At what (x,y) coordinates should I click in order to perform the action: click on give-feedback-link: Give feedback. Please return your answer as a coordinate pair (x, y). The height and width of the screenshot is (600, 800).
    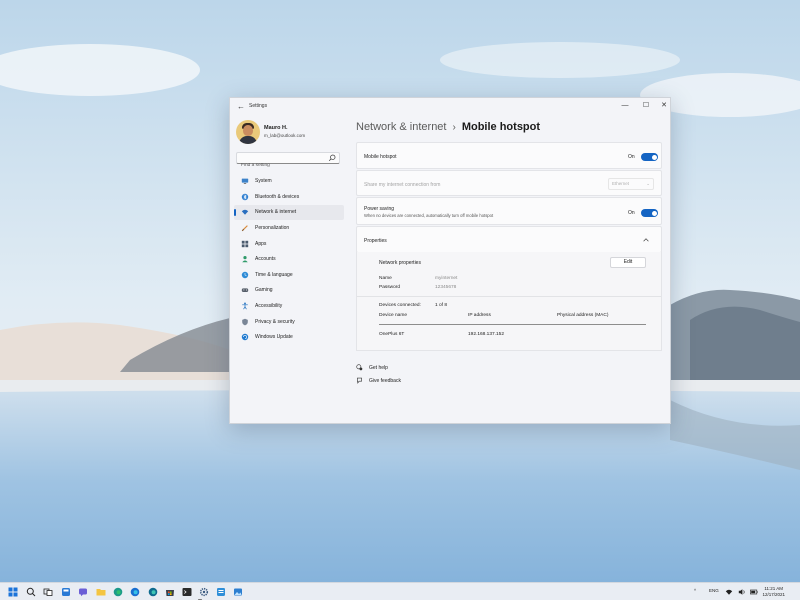
    Looking at the image, I should click on (378, 380).